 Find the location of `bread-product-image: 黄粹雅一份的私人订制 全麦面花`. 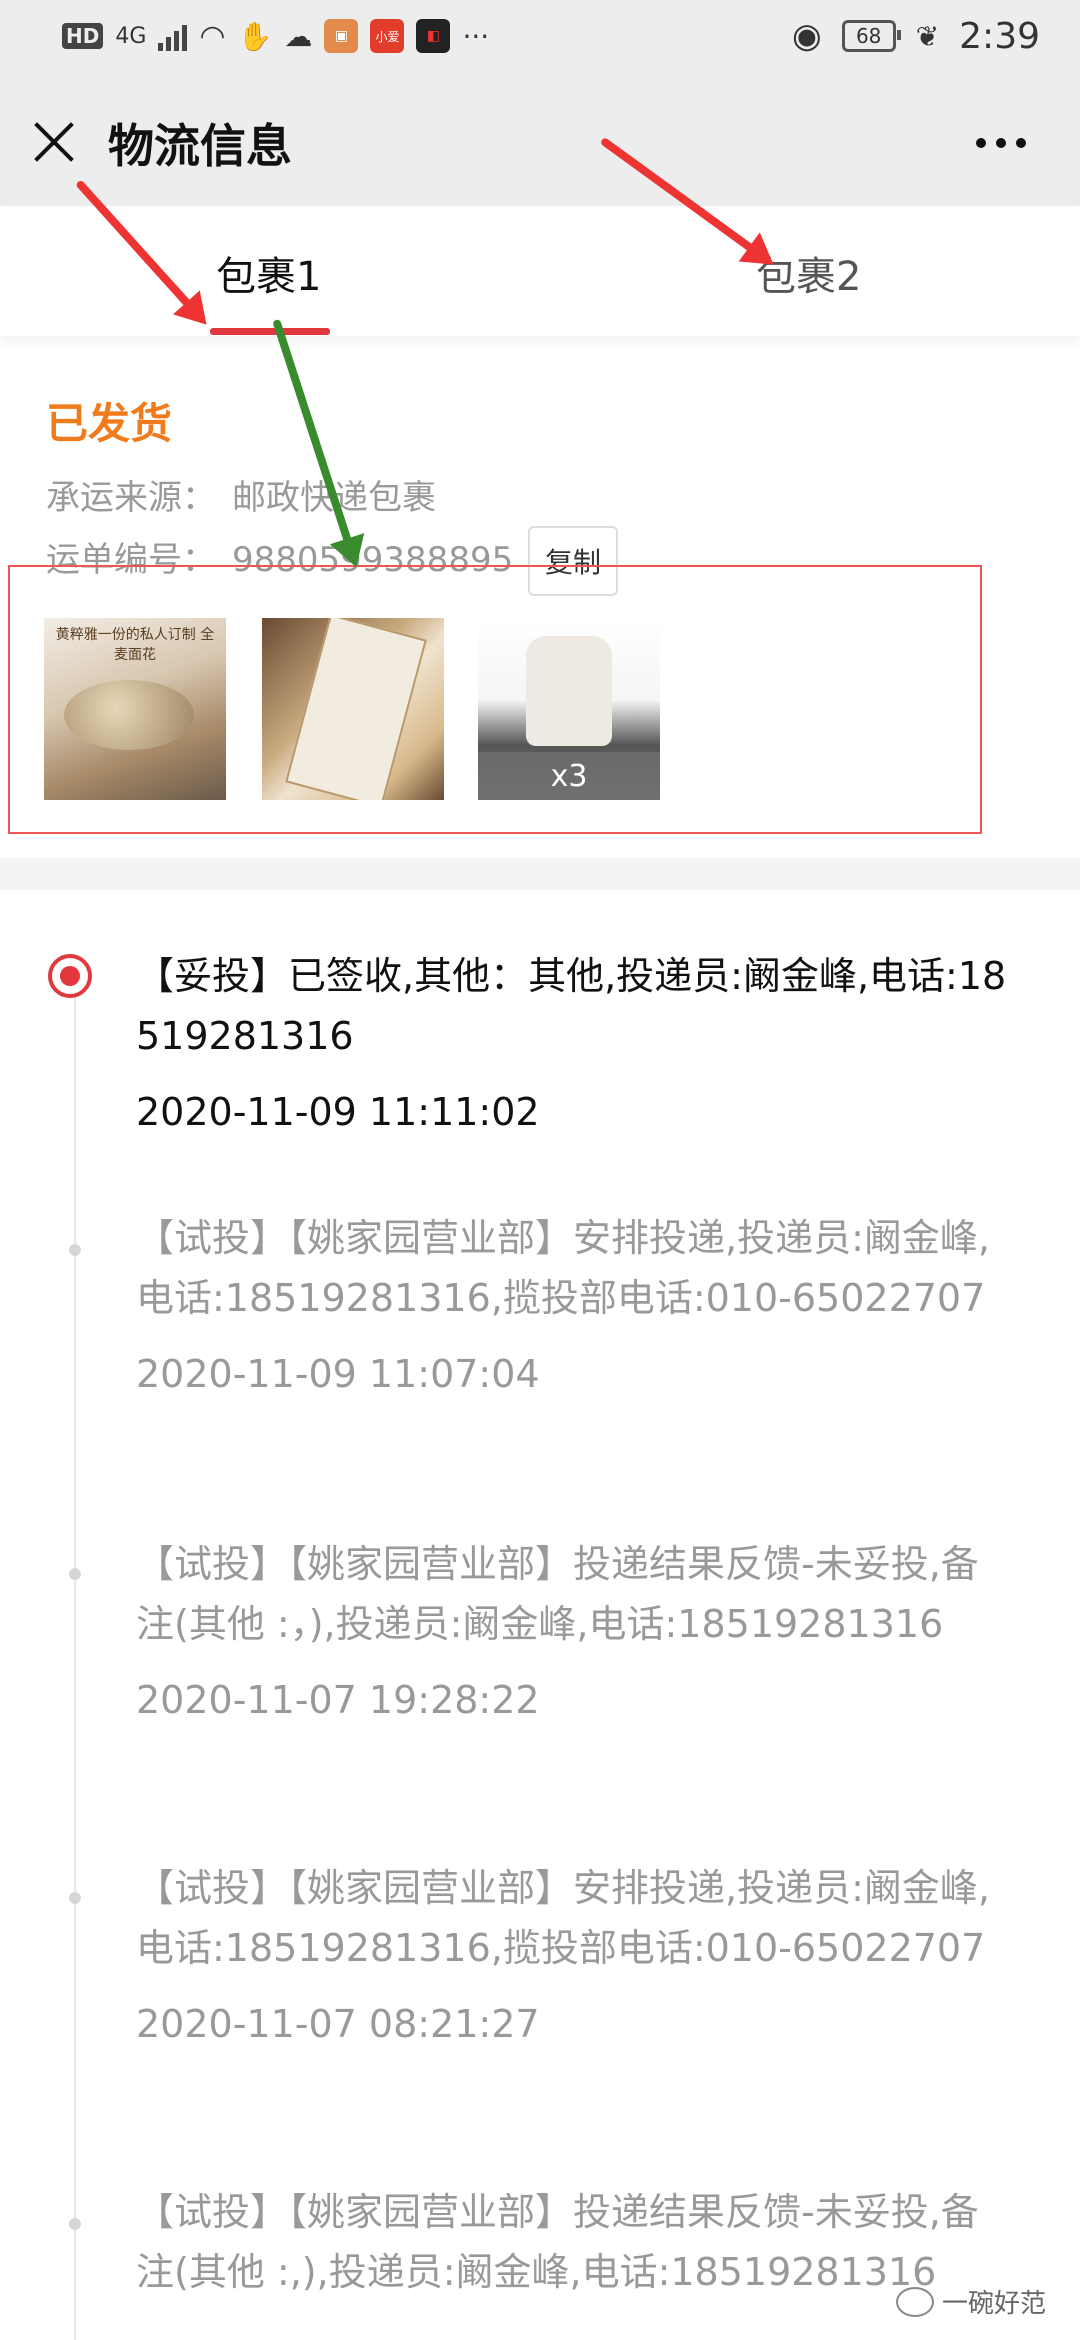

bread-product-image: 黄粹雅一份的私人订制 全麦面花 is located at coordinates (135, 709).